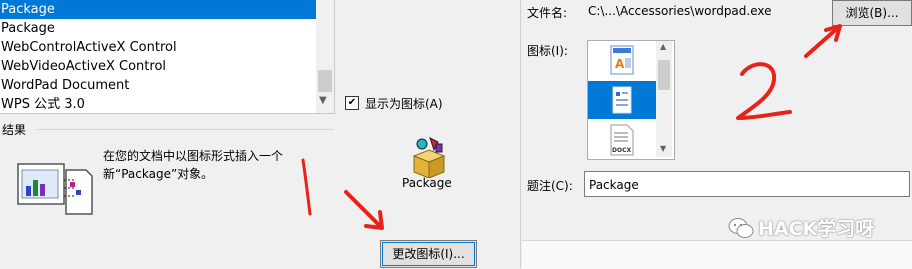 Image resolution: width=912 pixels, height=269 pixels. What do you see at coordinates (663, 46) in the screenshot?
I see `chevron-up-icon: ▲` at bounding box center [663, 46].